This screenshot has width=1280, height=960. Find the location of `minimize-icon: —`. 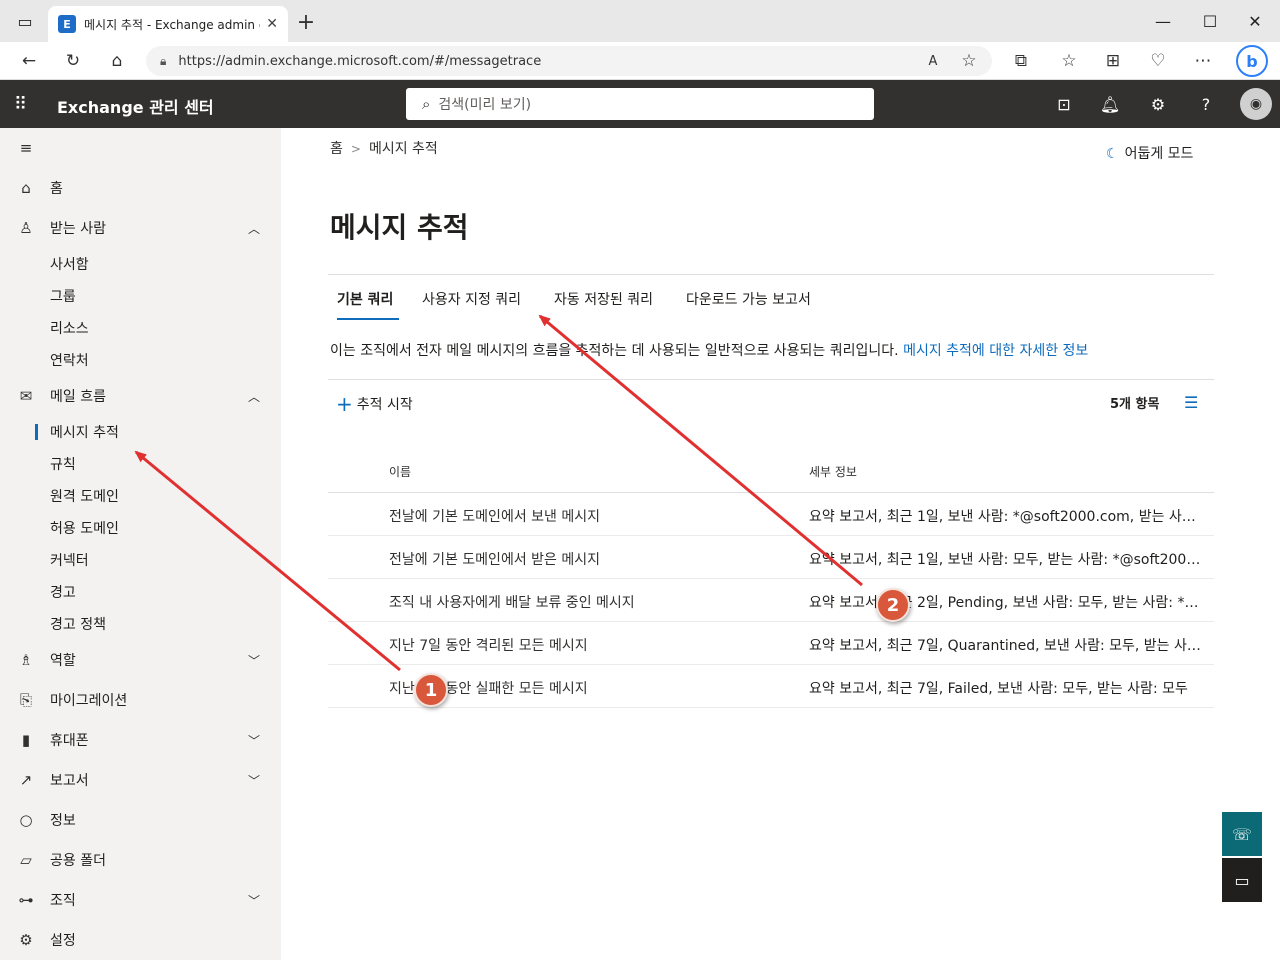

minimize-icon: — is located at coordinates (1163, 21).